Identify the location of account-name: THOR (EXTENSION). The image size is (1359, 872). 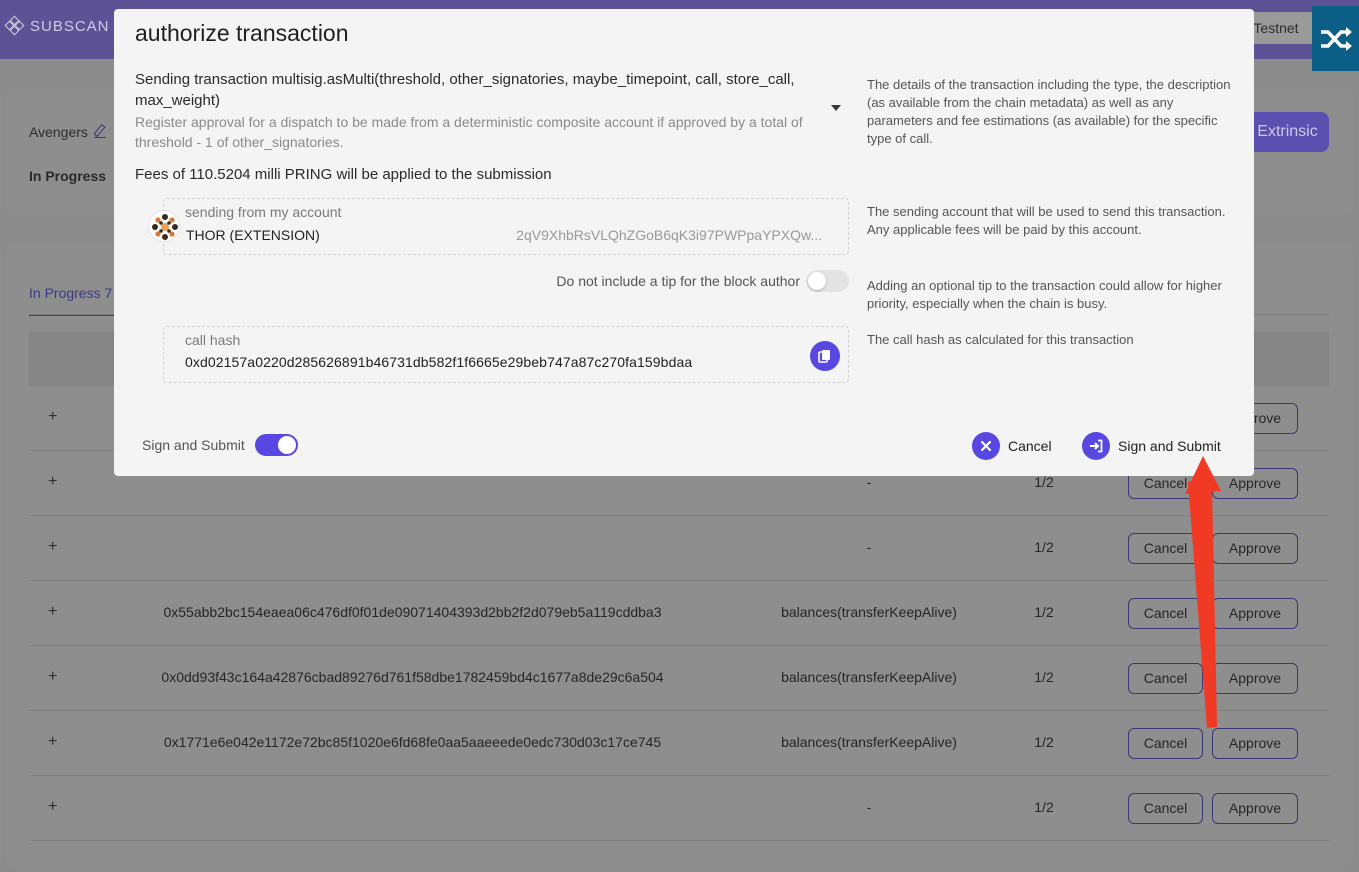
(253, 235).